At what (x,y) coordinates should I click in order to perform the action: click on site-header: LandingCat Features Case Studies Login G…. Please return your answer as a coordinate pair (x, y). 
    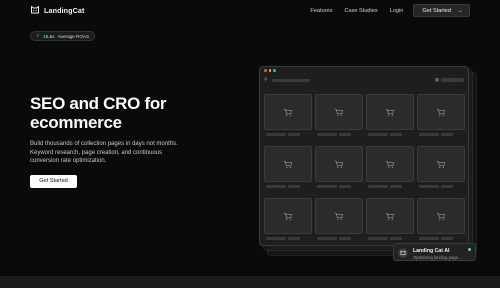
    Looking at the image, I should click on (250, 11).